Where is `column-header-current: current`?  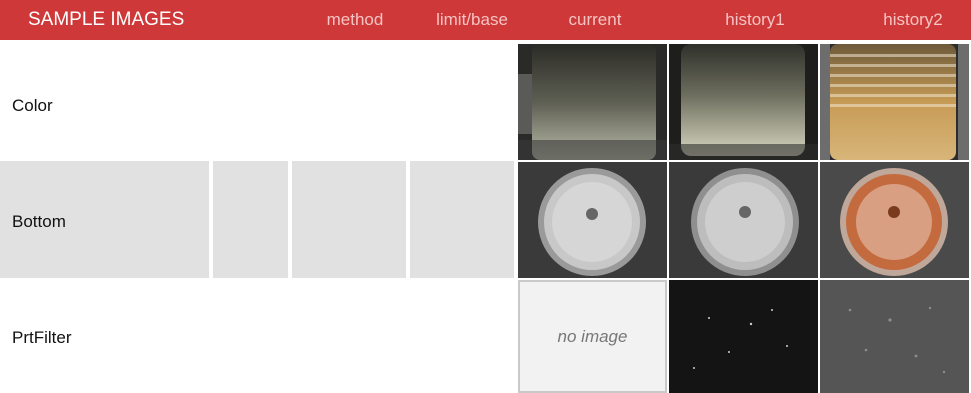
column-header-current: current is located at coordinates (595, 19).